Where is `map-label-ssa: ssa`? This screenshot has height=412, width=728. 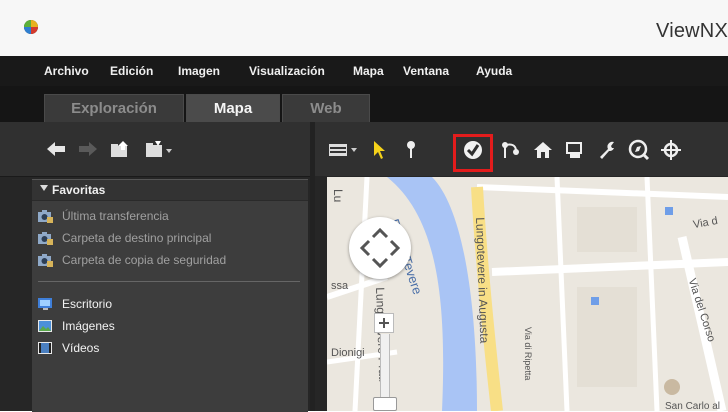 map-label-ssa: ssa is located at coordinates (340, 286).